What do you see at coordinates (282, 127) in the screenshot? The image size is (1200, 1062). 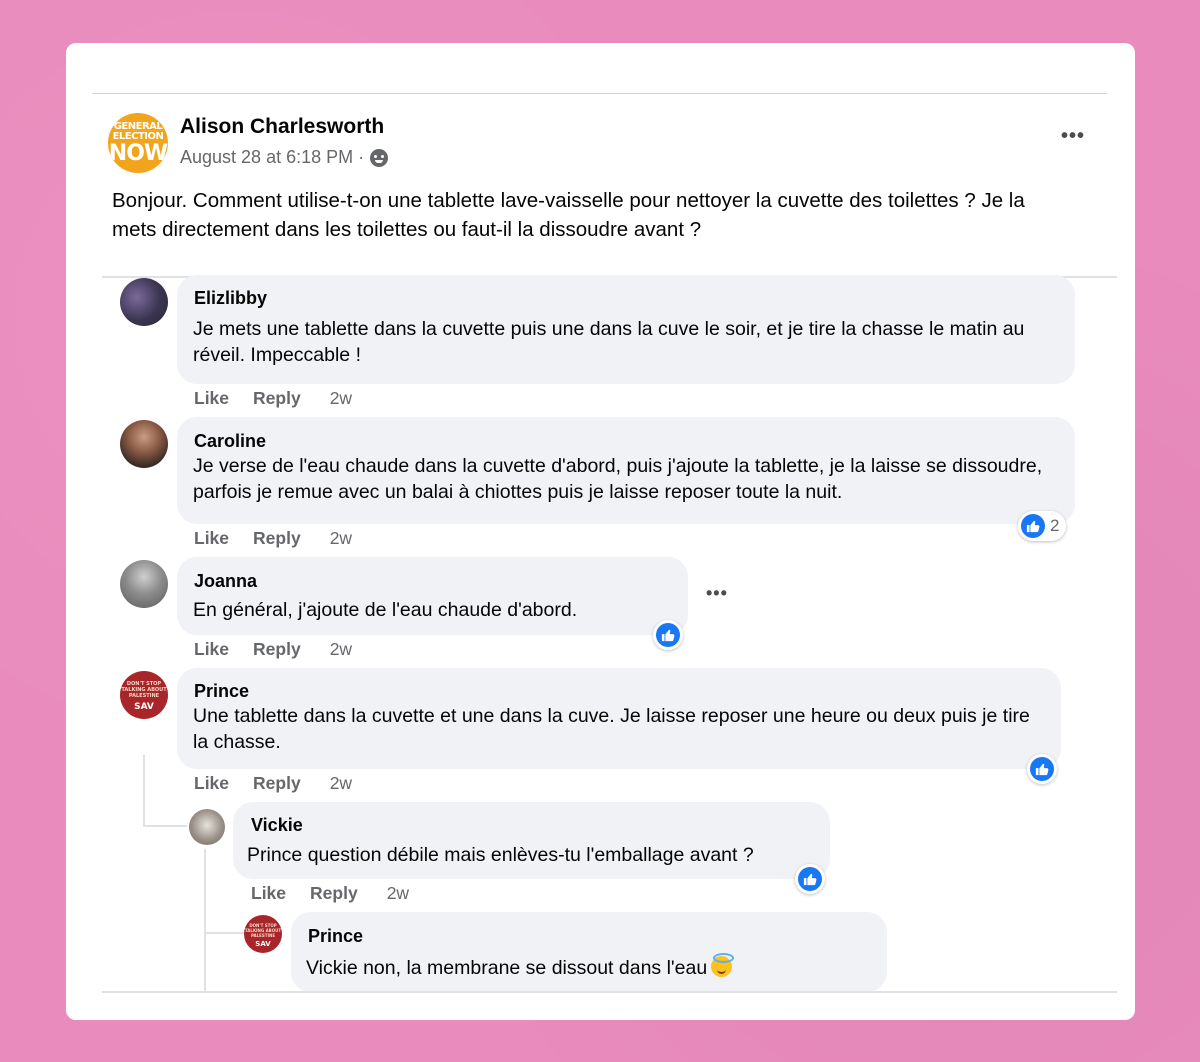 I see `post-author-name: Alison Charlesworth` at bounding box center [282, 127].